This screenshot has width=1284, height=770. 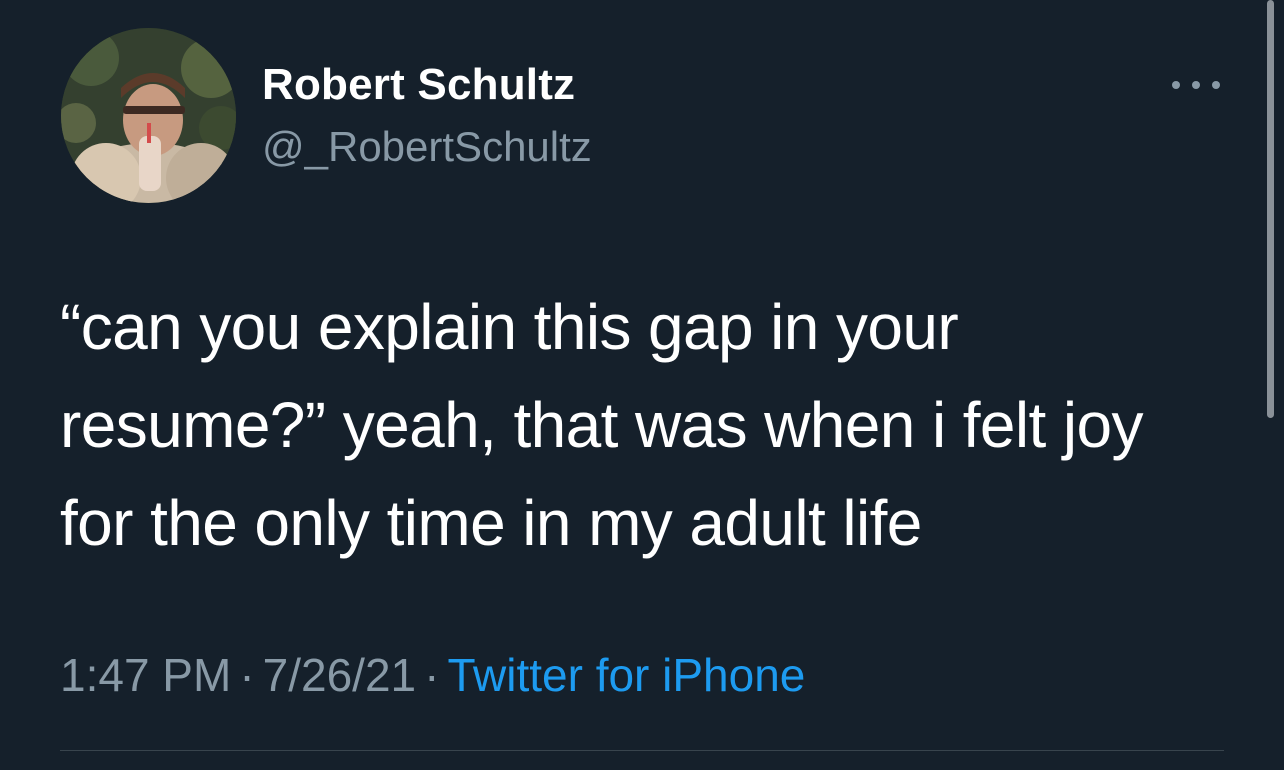 I want to click on tweet-time: 1:47 PM, so click(x=145, y=675).